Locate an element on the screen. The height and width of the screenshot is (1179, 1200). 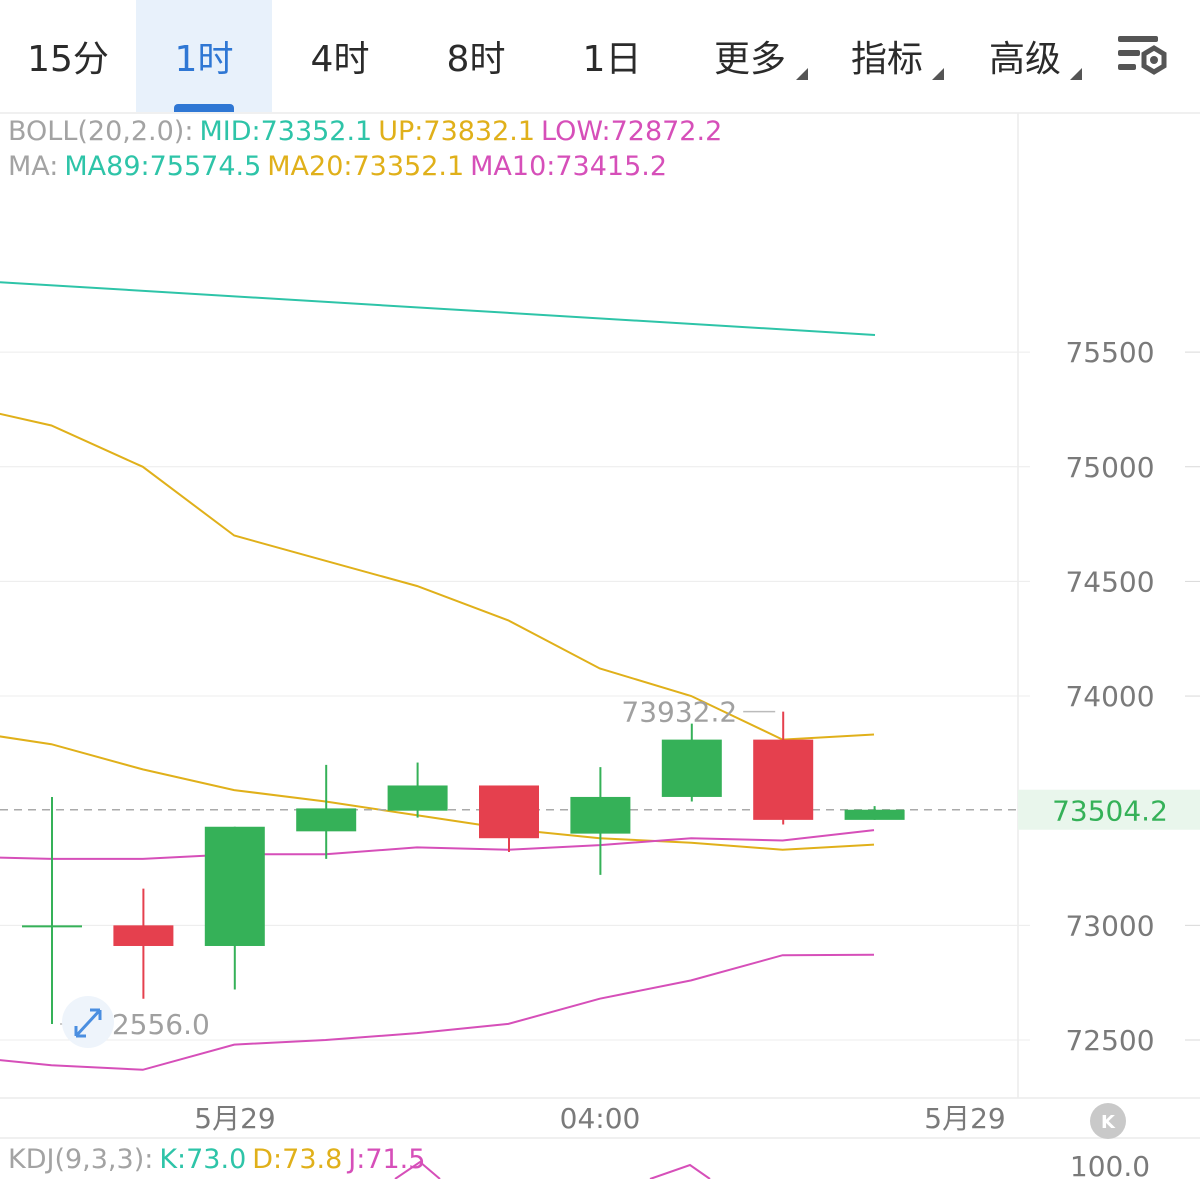
tab-advanced: 高级 is located at coordinates (1025, 56).